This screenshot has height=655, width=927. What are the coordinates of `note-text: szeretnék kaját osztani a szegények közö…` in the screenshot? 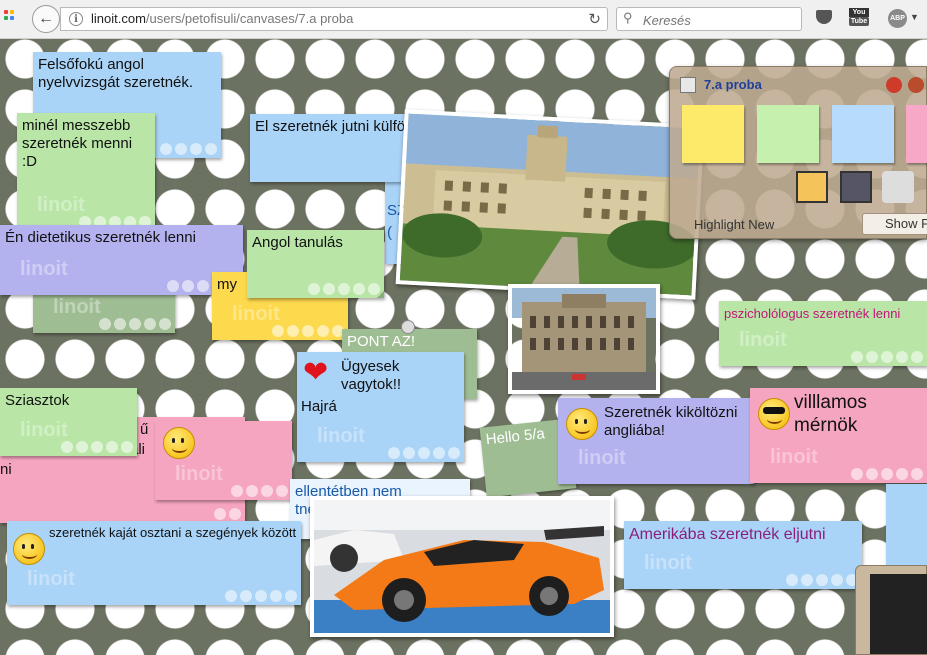 It's located at (173, 532).